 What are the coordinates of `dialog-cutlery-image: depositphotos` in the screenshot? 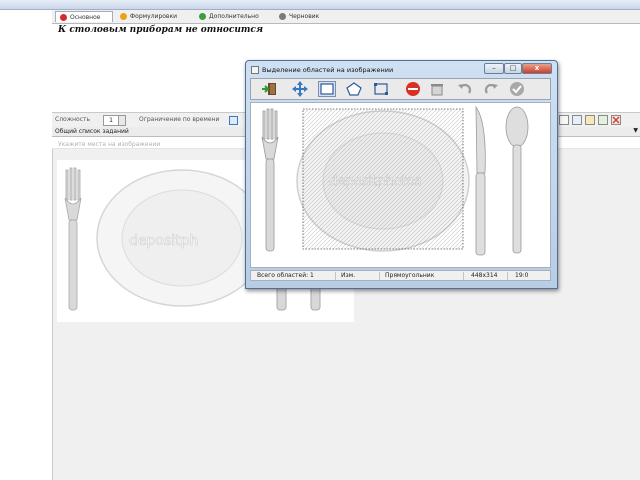 It's located at (395, 180).